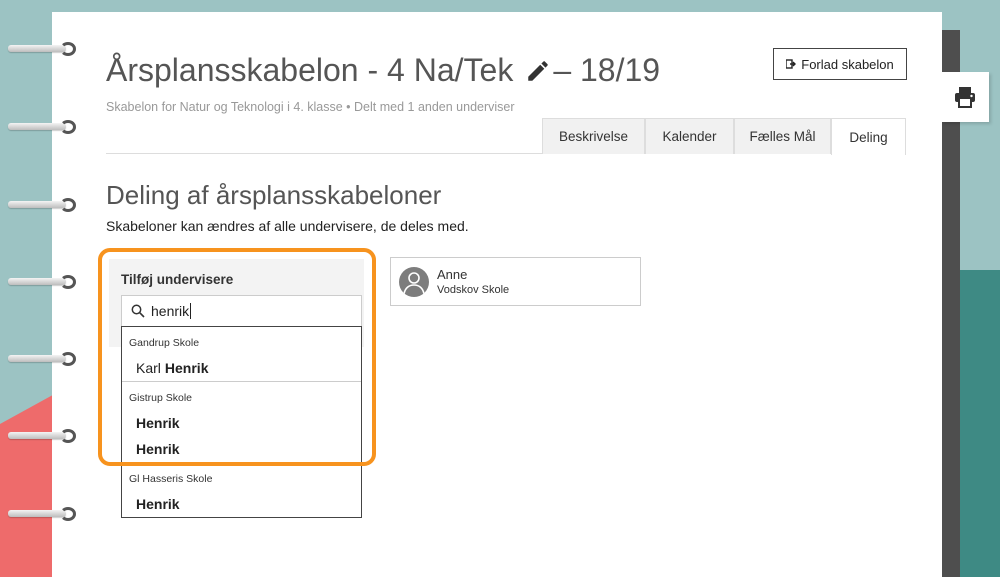 This screenshot has width=1000, height=577. What do you see at coordinates (190, 311) in the screenshot?
I see `text-cursor` at bounding box center [190, 311].